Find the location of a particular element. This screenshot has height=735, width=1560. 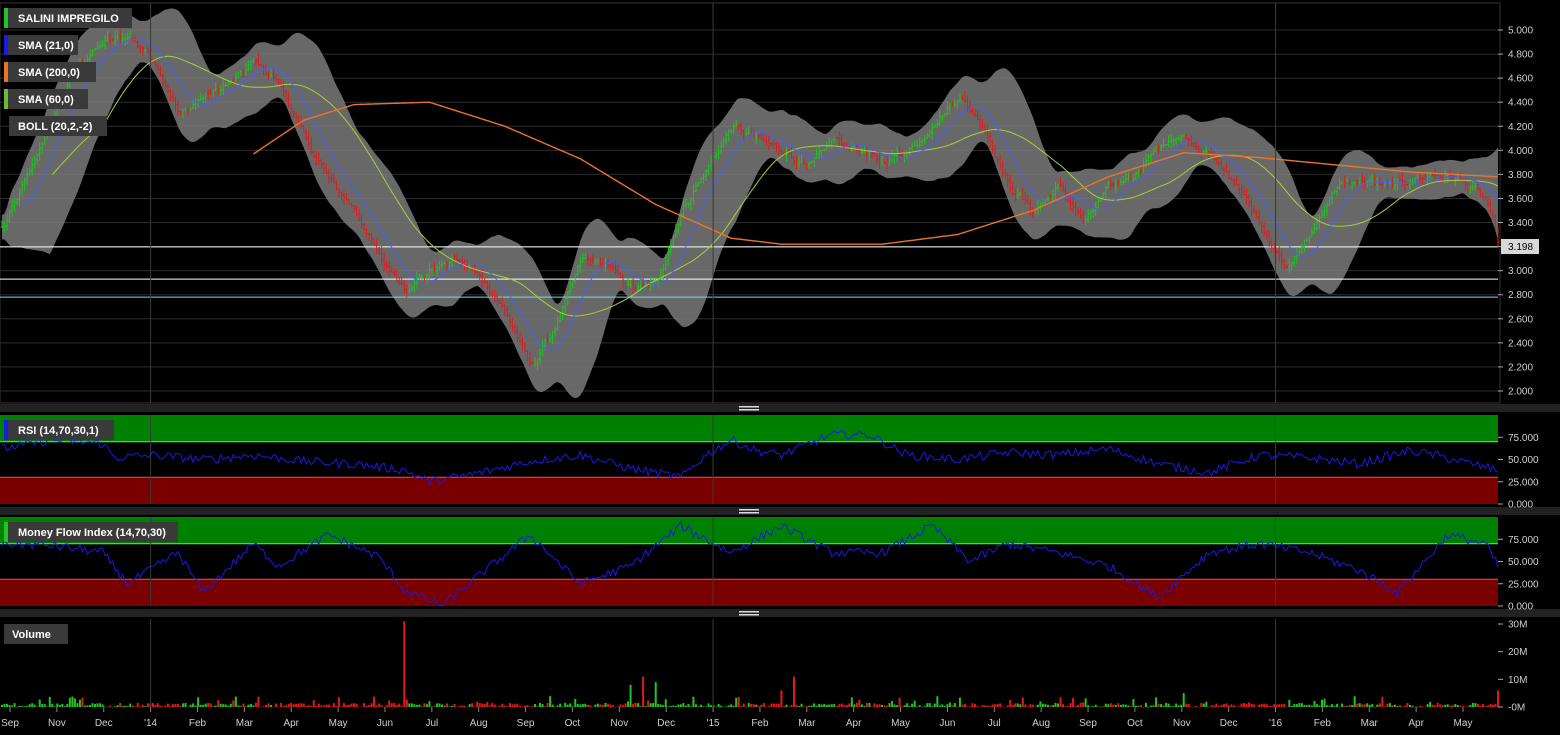

legend-item-rsi: RSI (14,70,30,1) is located at coordinates (59, 430).